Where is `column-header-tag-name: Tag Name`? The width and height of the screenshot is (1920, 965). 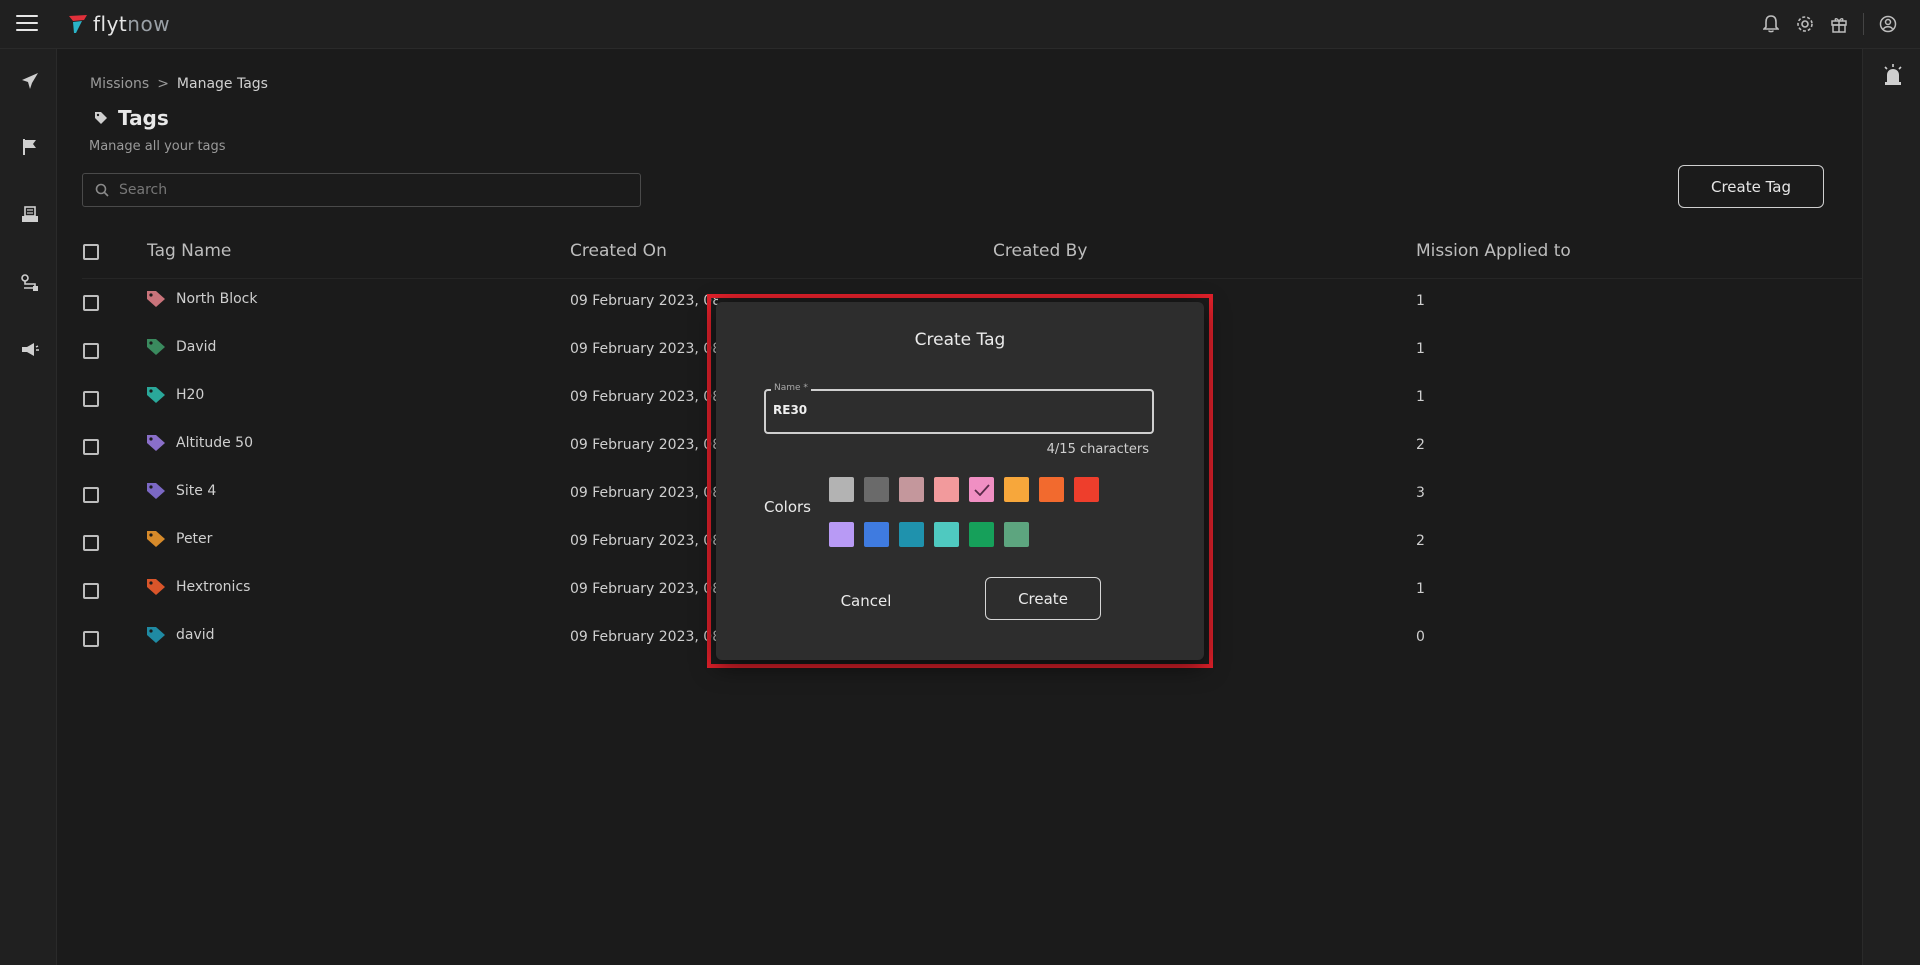
column-header-tag-name: Tag Name is located at coordinates (189, 251).